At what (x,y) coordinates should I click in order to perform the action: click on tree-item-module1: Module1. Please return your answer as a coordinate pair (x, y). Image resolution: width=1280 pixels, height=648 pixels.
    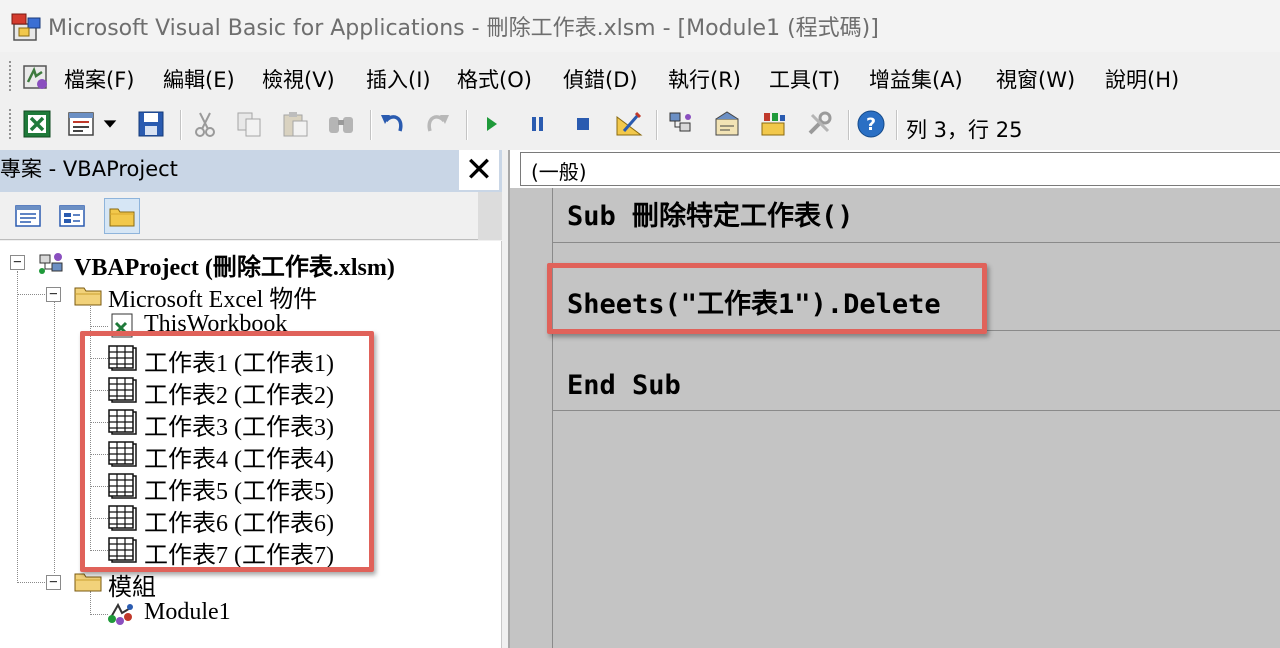
    Looking at the image, I should click on (187, 612).